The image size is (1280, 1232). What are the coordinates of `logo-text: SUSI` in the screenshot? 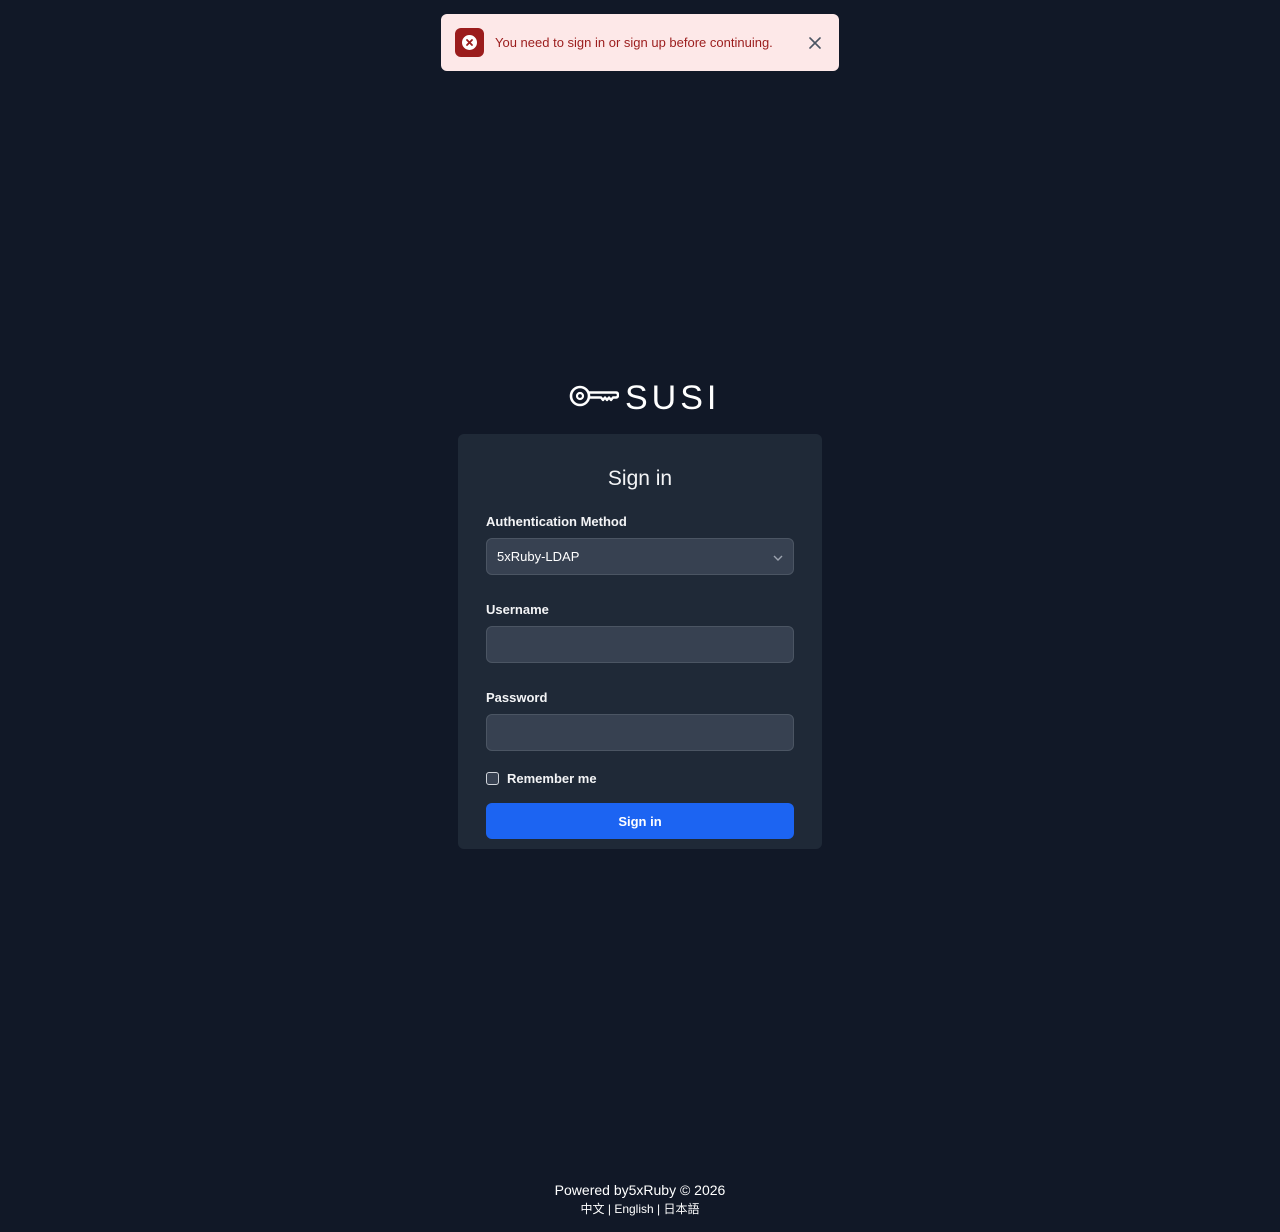 It's located at (673, 398).